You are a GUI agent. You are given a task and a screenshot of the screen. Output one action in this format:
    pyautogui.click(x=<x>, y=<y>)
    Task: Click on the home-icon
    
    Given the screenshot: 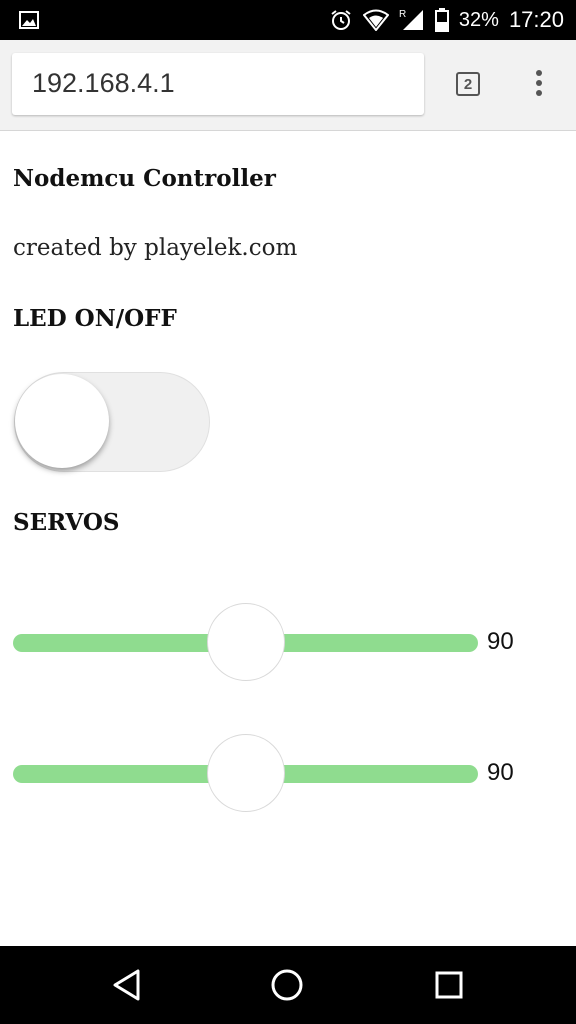 What is the action you would take?
    pyautogui.click(x=287, y=985)
    